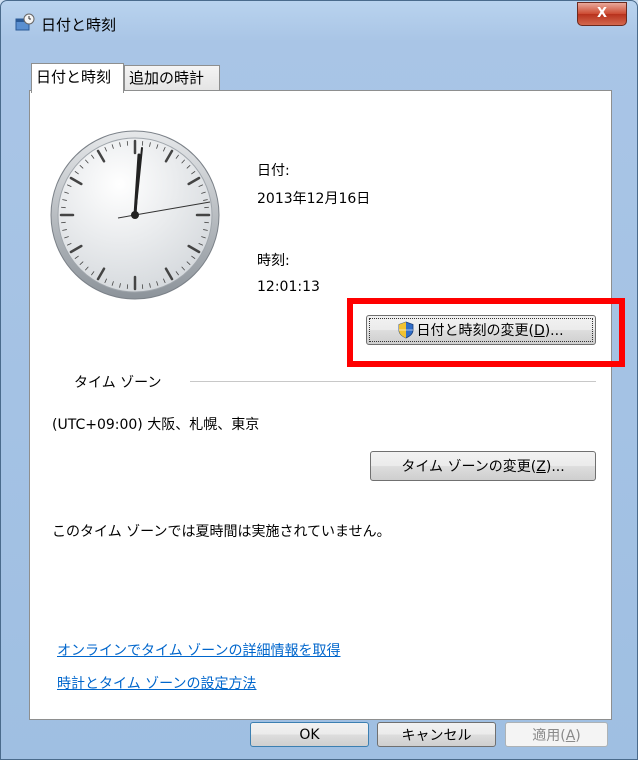 This screenshot has width=638, height=760. I want to click on tab-date-time: 日付と時刻, so click(77, 78).